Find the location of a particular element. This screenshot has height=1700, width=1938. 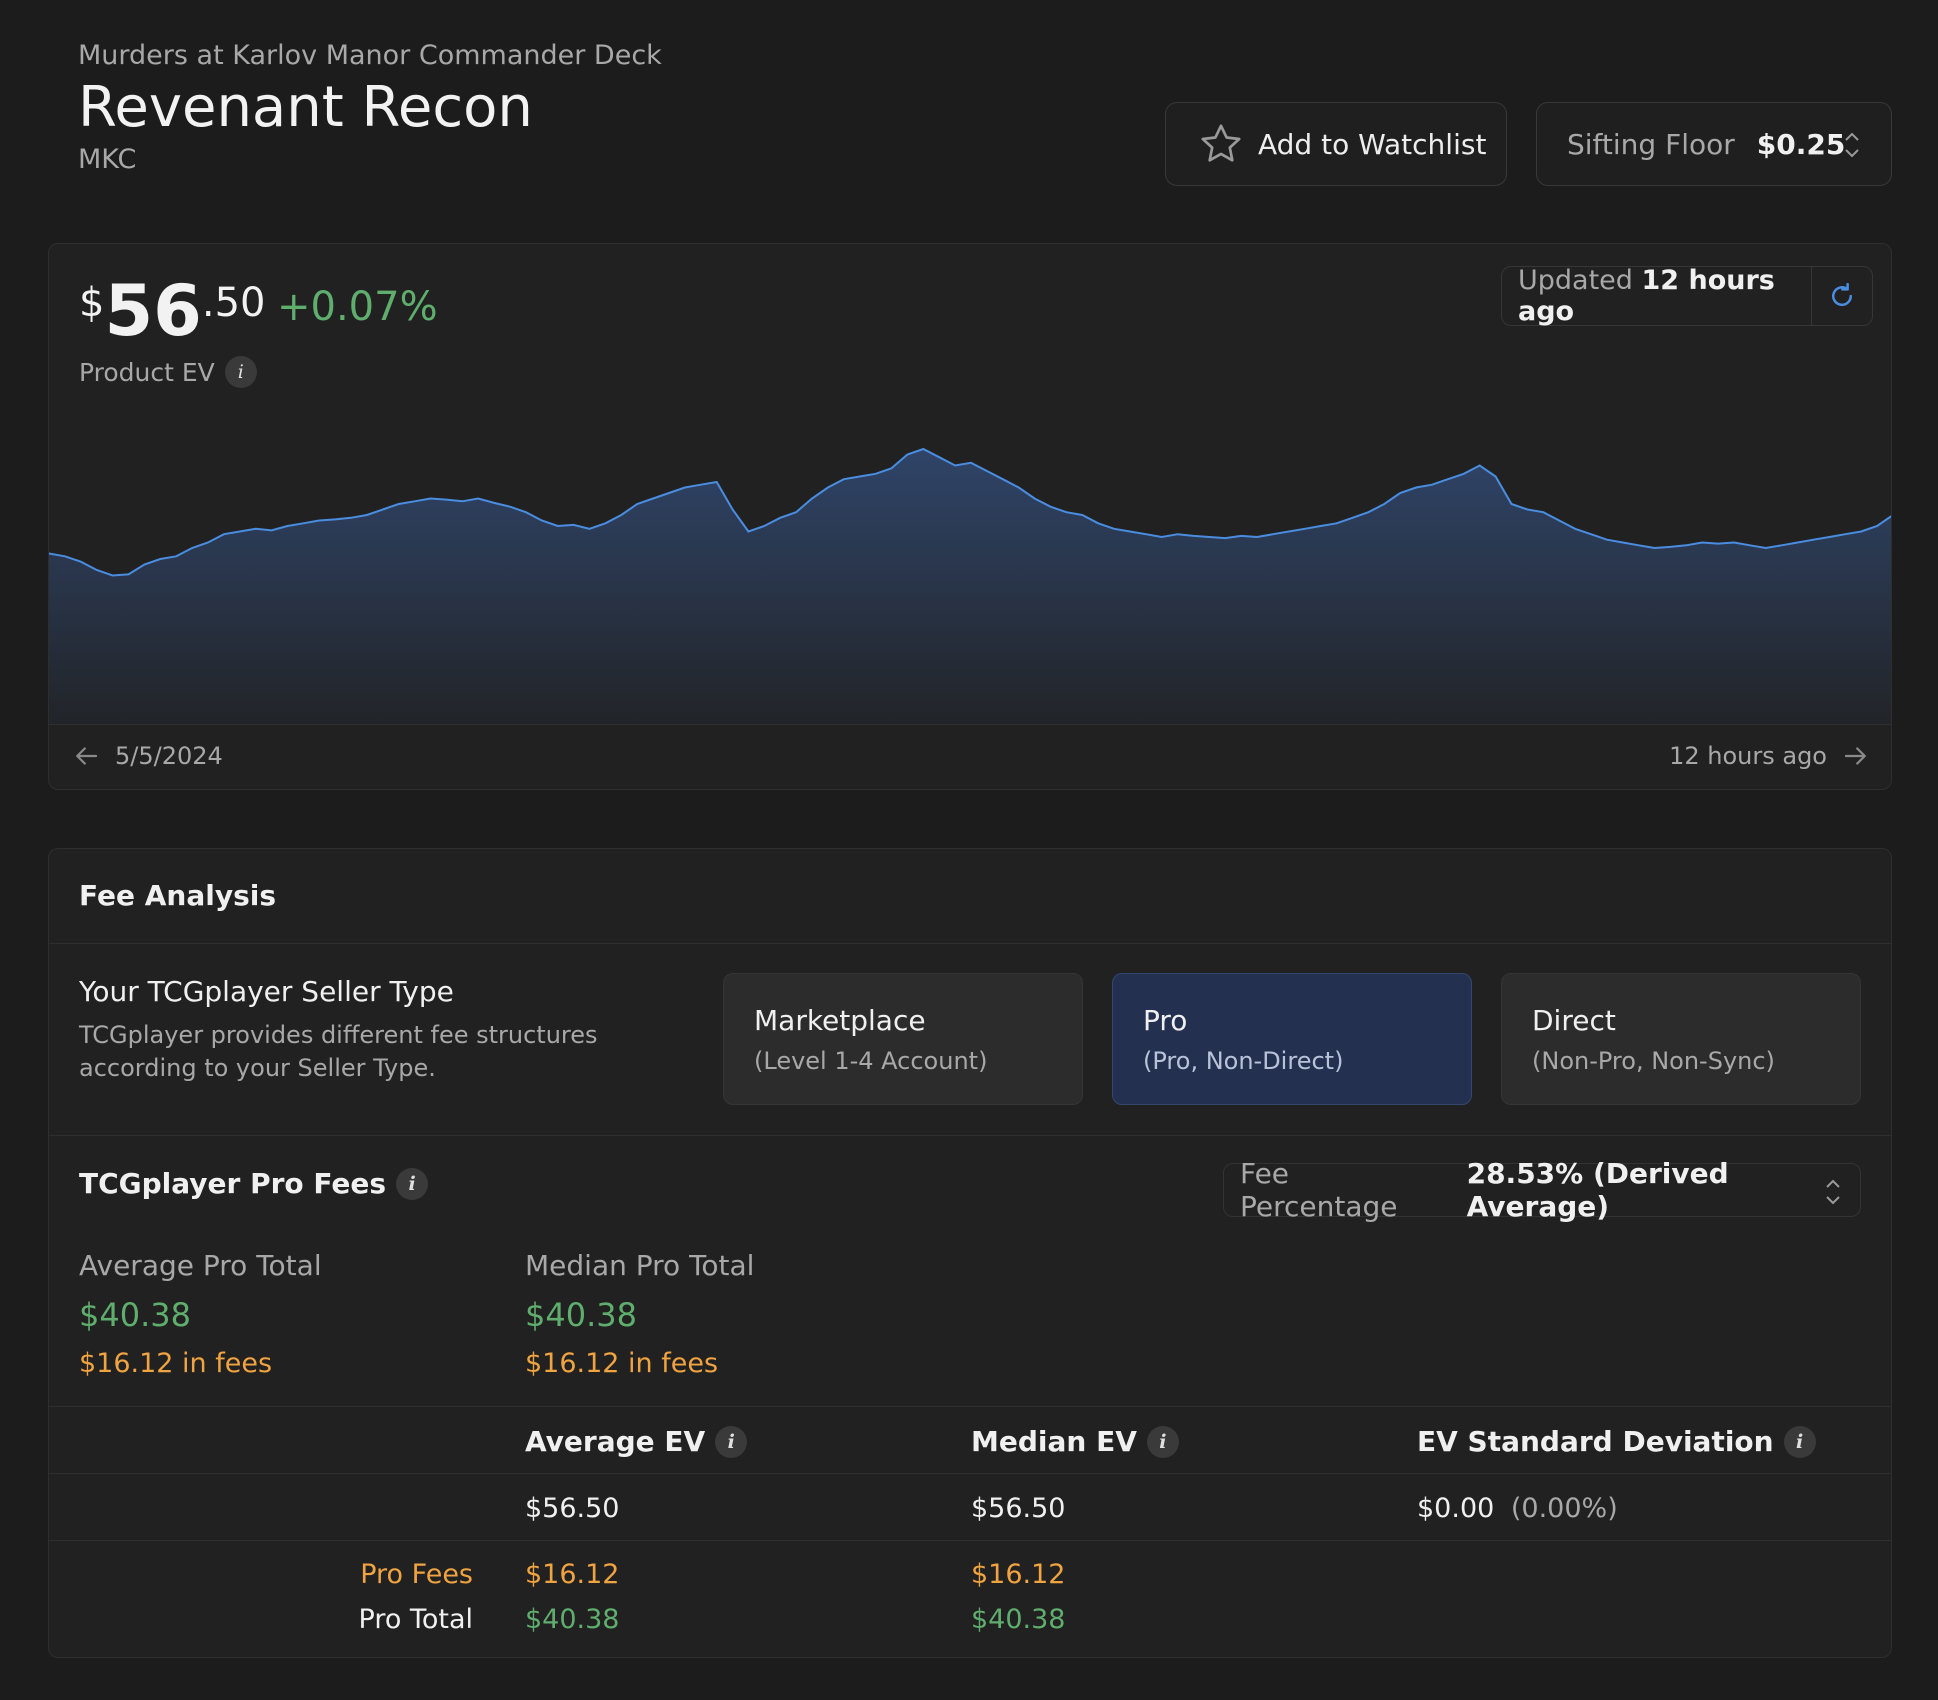

set-name: Murders at Karlov Manor Commander Deck is located at coordinates (370, 55).